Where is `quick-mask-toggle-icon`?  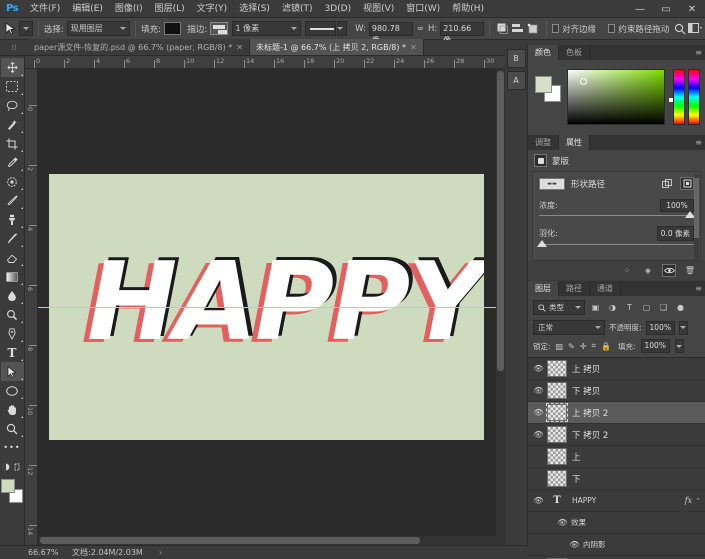
quick-mask-toggle-icon is located at coordinates (12, 466).